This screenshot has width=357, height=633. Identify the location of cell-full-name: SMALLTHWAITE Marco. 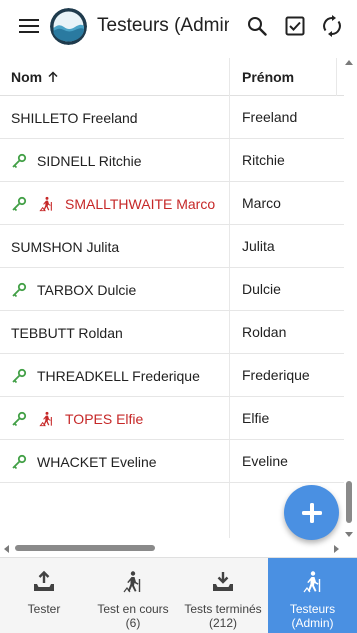
(113, 203).